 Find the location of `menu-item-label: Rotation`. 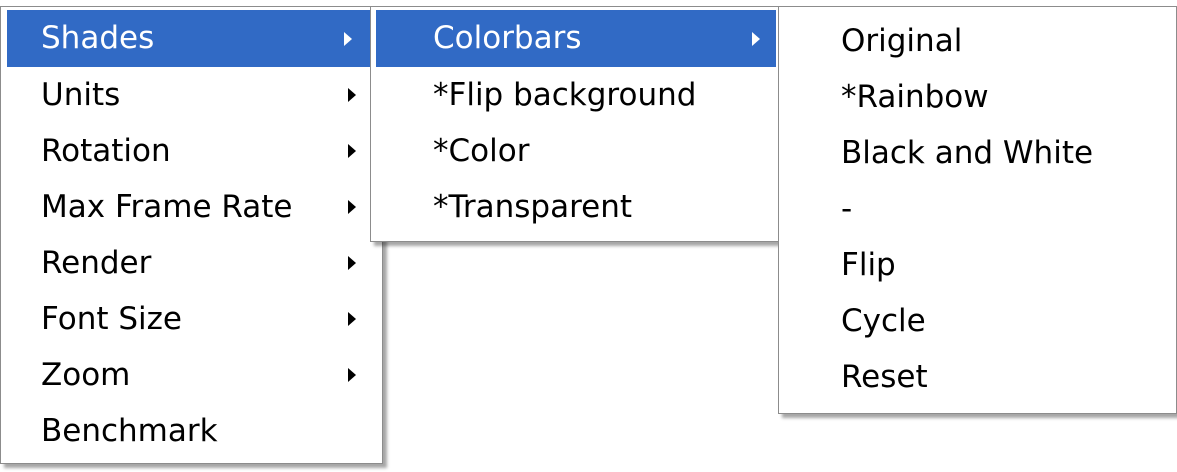

menu-item-label: Rotation is located at coordinates (106, 151).